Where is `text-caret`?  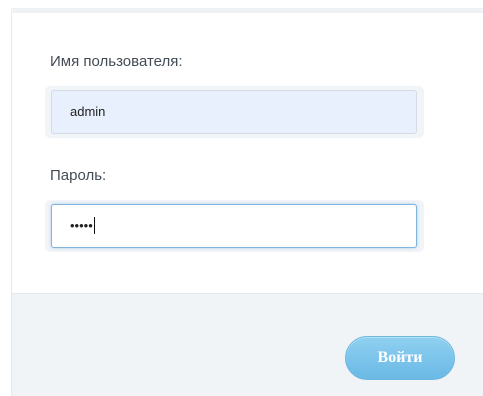
text-caret is located at coordinates (94, 226).